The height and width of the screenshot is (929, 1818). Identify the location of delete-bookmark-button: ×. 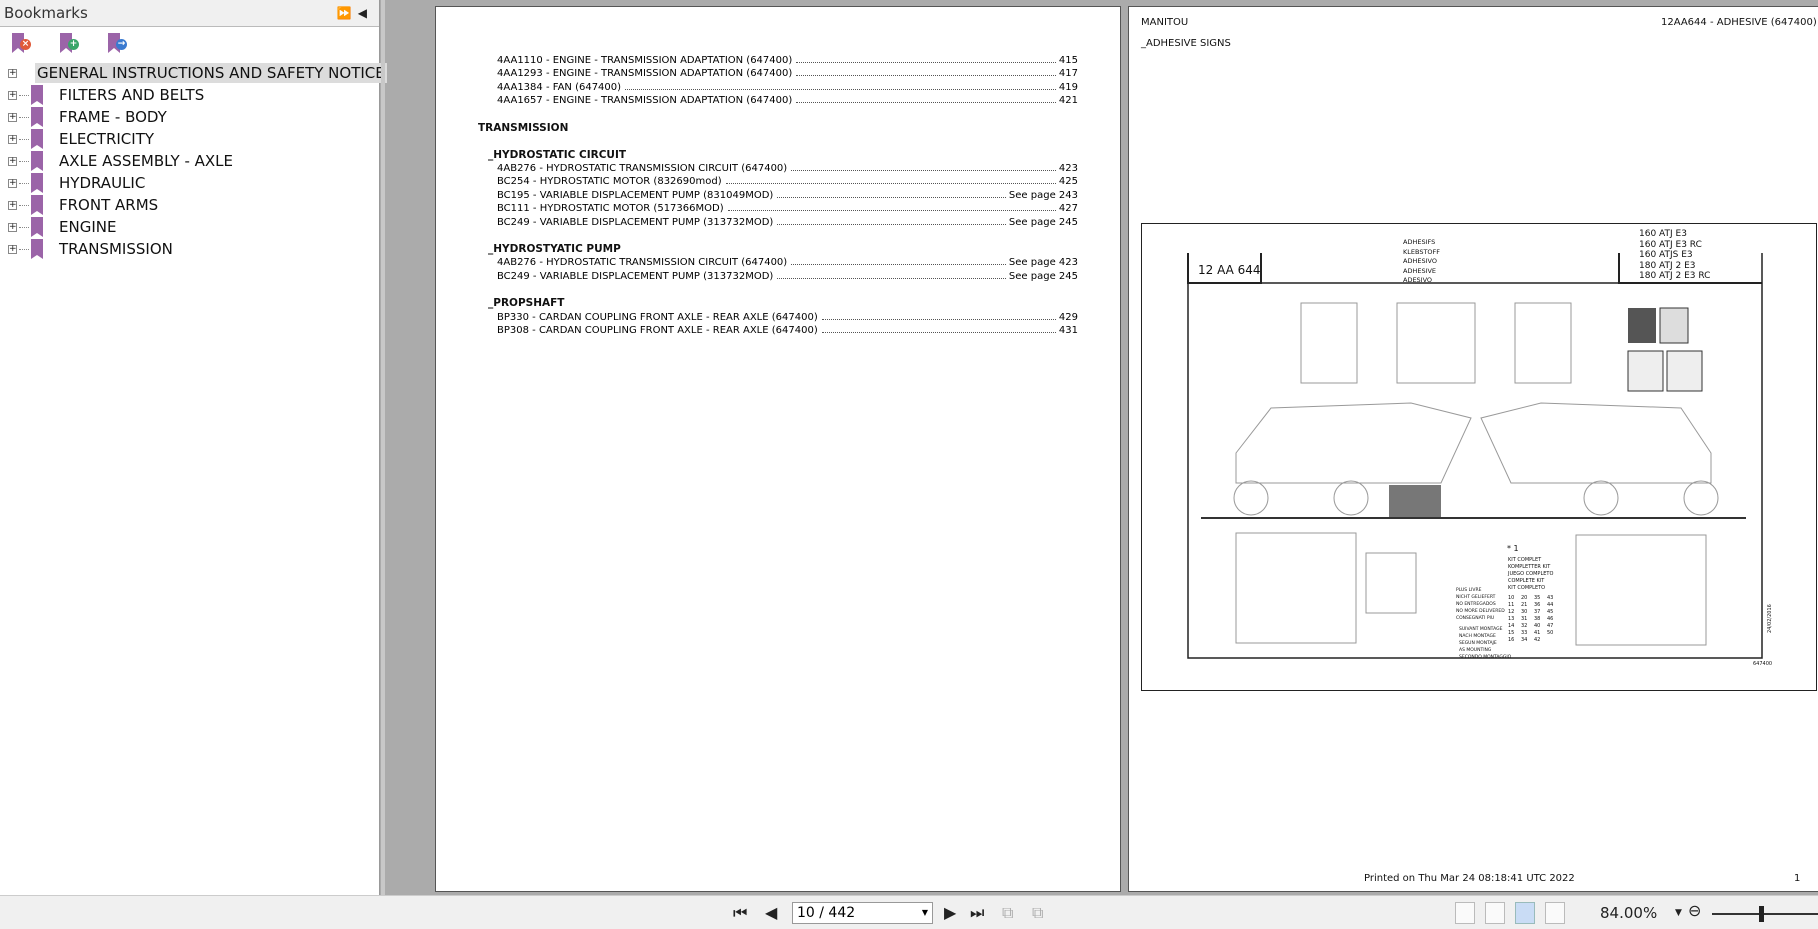
(22, 44).